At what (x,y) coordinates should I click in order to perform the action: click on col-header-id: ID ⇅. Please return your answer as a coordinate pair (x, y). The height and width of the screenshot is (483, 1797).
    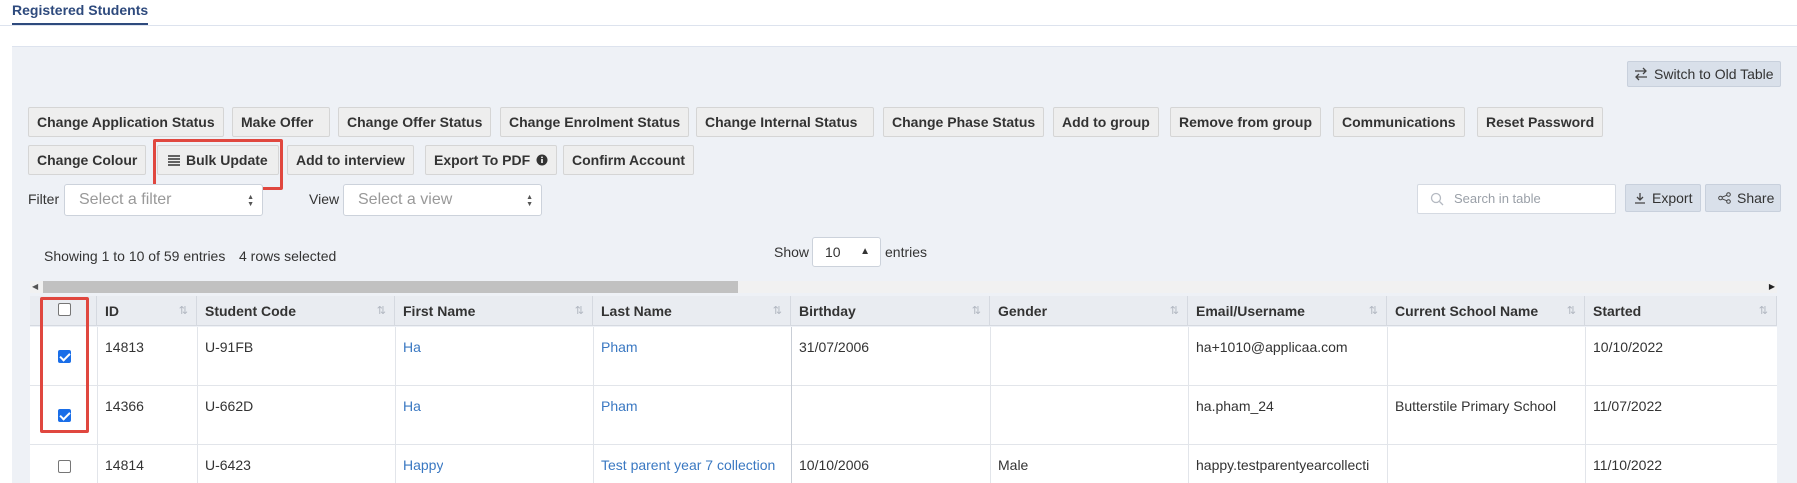
    Looking at the image, I should click on (147, 311).